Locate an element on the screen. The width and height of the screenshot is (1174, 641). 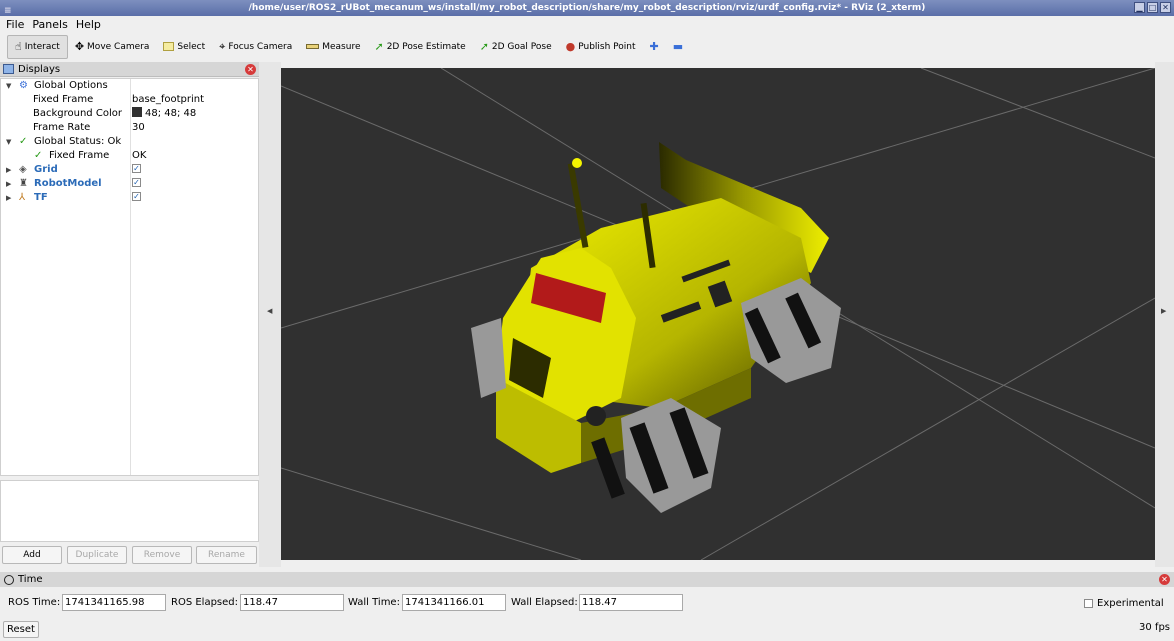
global-status-row: ▼ ✓ Global Status: Ok is located at coordinates (129, 142).